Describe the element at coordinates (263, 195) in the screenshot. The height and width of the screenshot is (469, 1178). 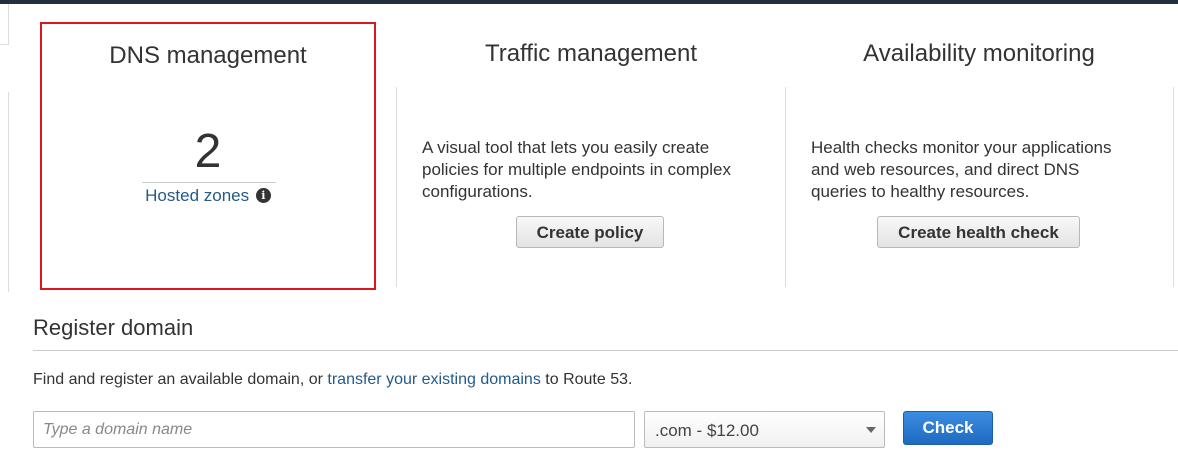
I see `info-icon: i` at that location.